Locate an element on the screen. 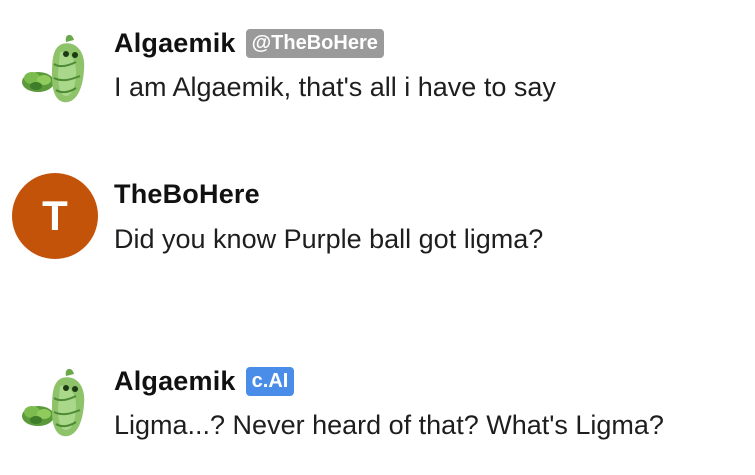 The width and height of the screenshot is (755, 475). user-avatar: T is located at coordinates (55, 216).